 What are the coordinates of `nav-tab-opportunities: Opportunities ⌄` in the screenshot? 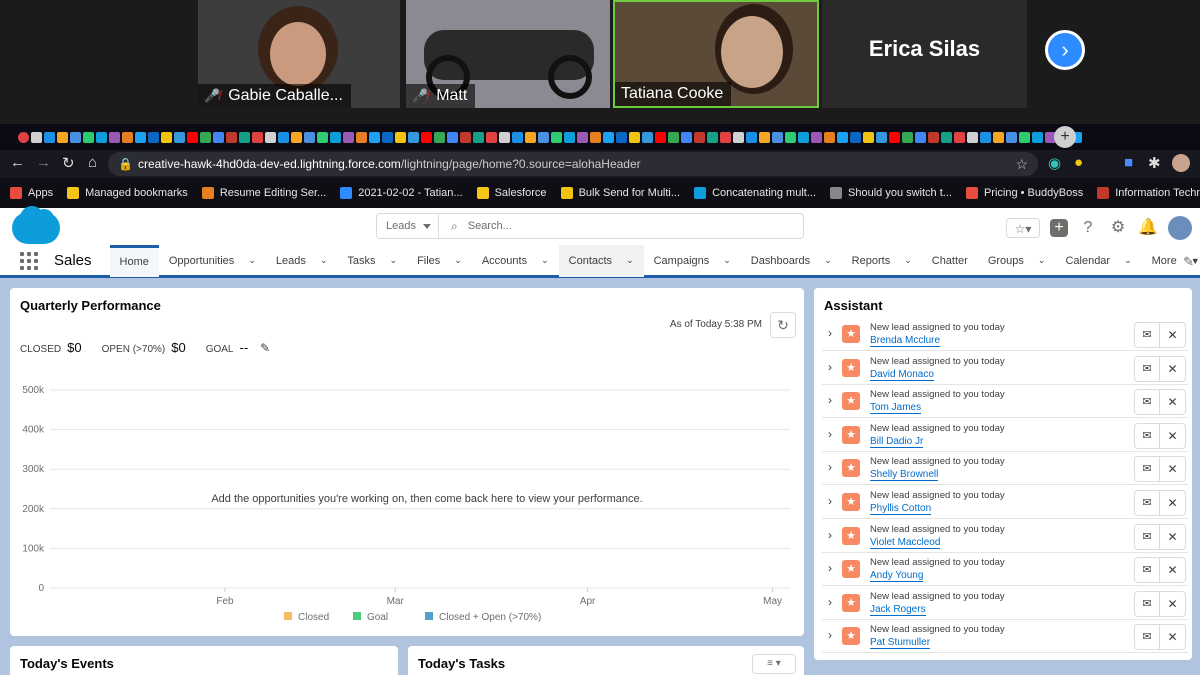 It's located at (212, 261).